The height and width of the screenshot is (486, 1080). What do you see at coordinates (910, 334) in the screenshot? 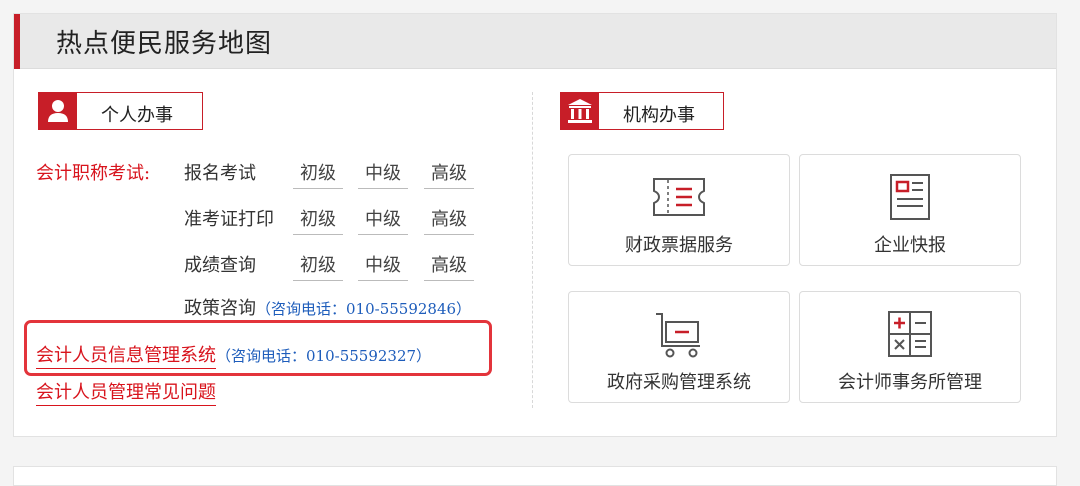
I see `calculator-icon` at bounding box center [910, 334].